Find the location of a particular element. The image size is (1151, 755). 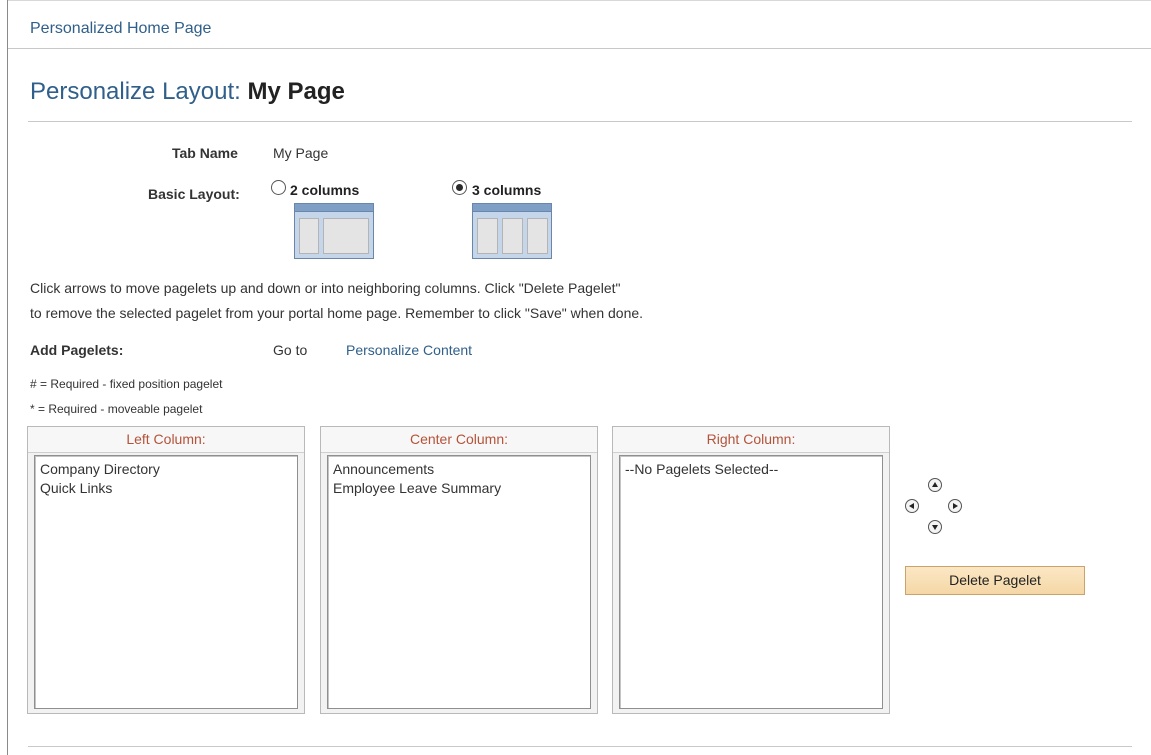

center-column-header: Center Column: is located at coordinates (459, 440).